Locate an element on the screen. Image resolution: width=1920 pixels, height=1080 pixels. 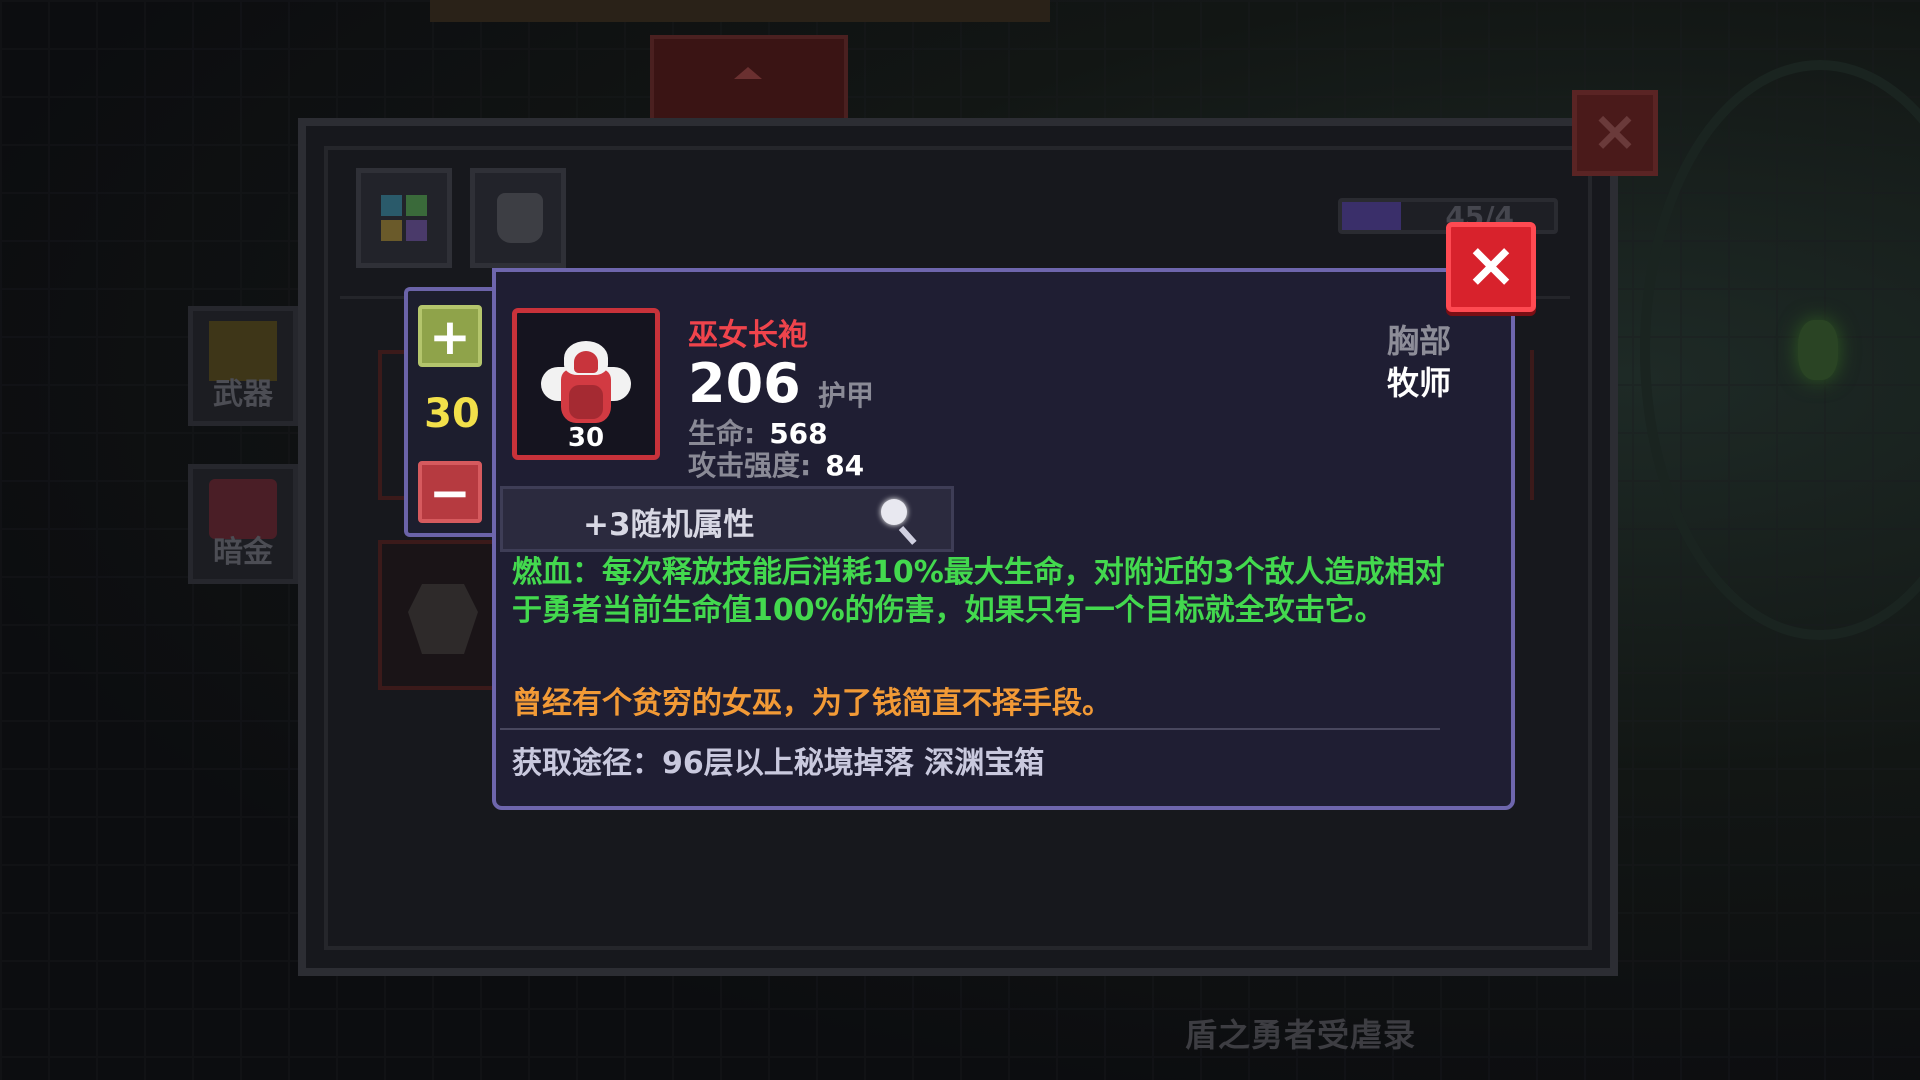
category-label: 武器 is located at coordinates (243, 394).